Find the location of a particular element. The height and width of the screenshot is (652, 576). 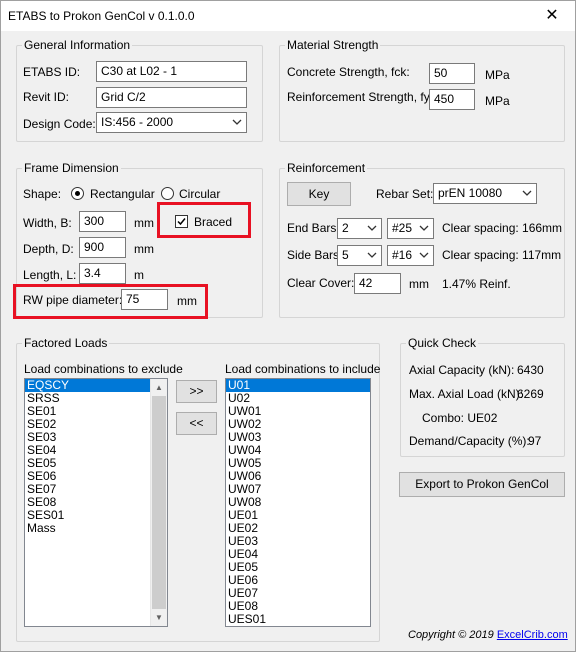

reinforcement-strength-input: 450 is located at coordinates (452, 99).